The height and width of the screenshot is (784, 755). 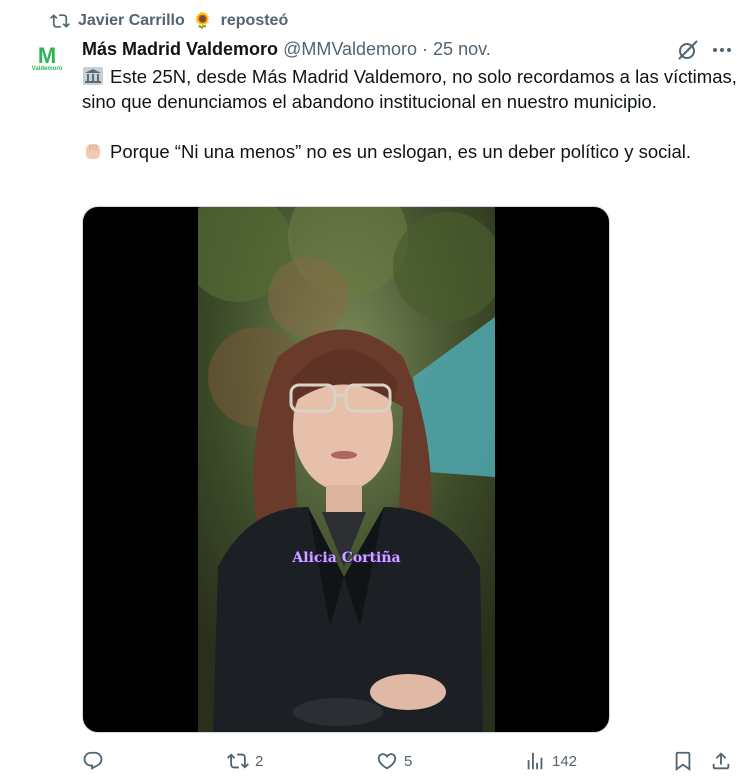 I want to click on avatar: M Valdemoro, so click(x=47, y=59).